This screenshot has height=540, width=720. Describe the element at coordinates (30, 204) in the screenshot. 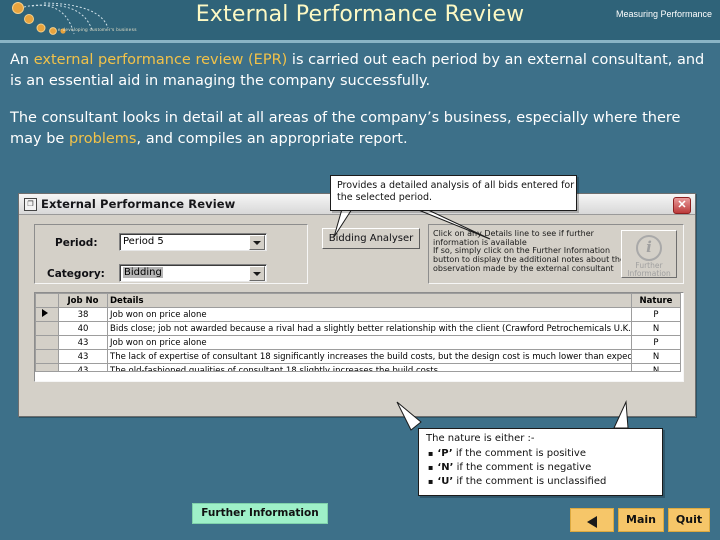

I see `window-restore-icon: ❐` at that location.